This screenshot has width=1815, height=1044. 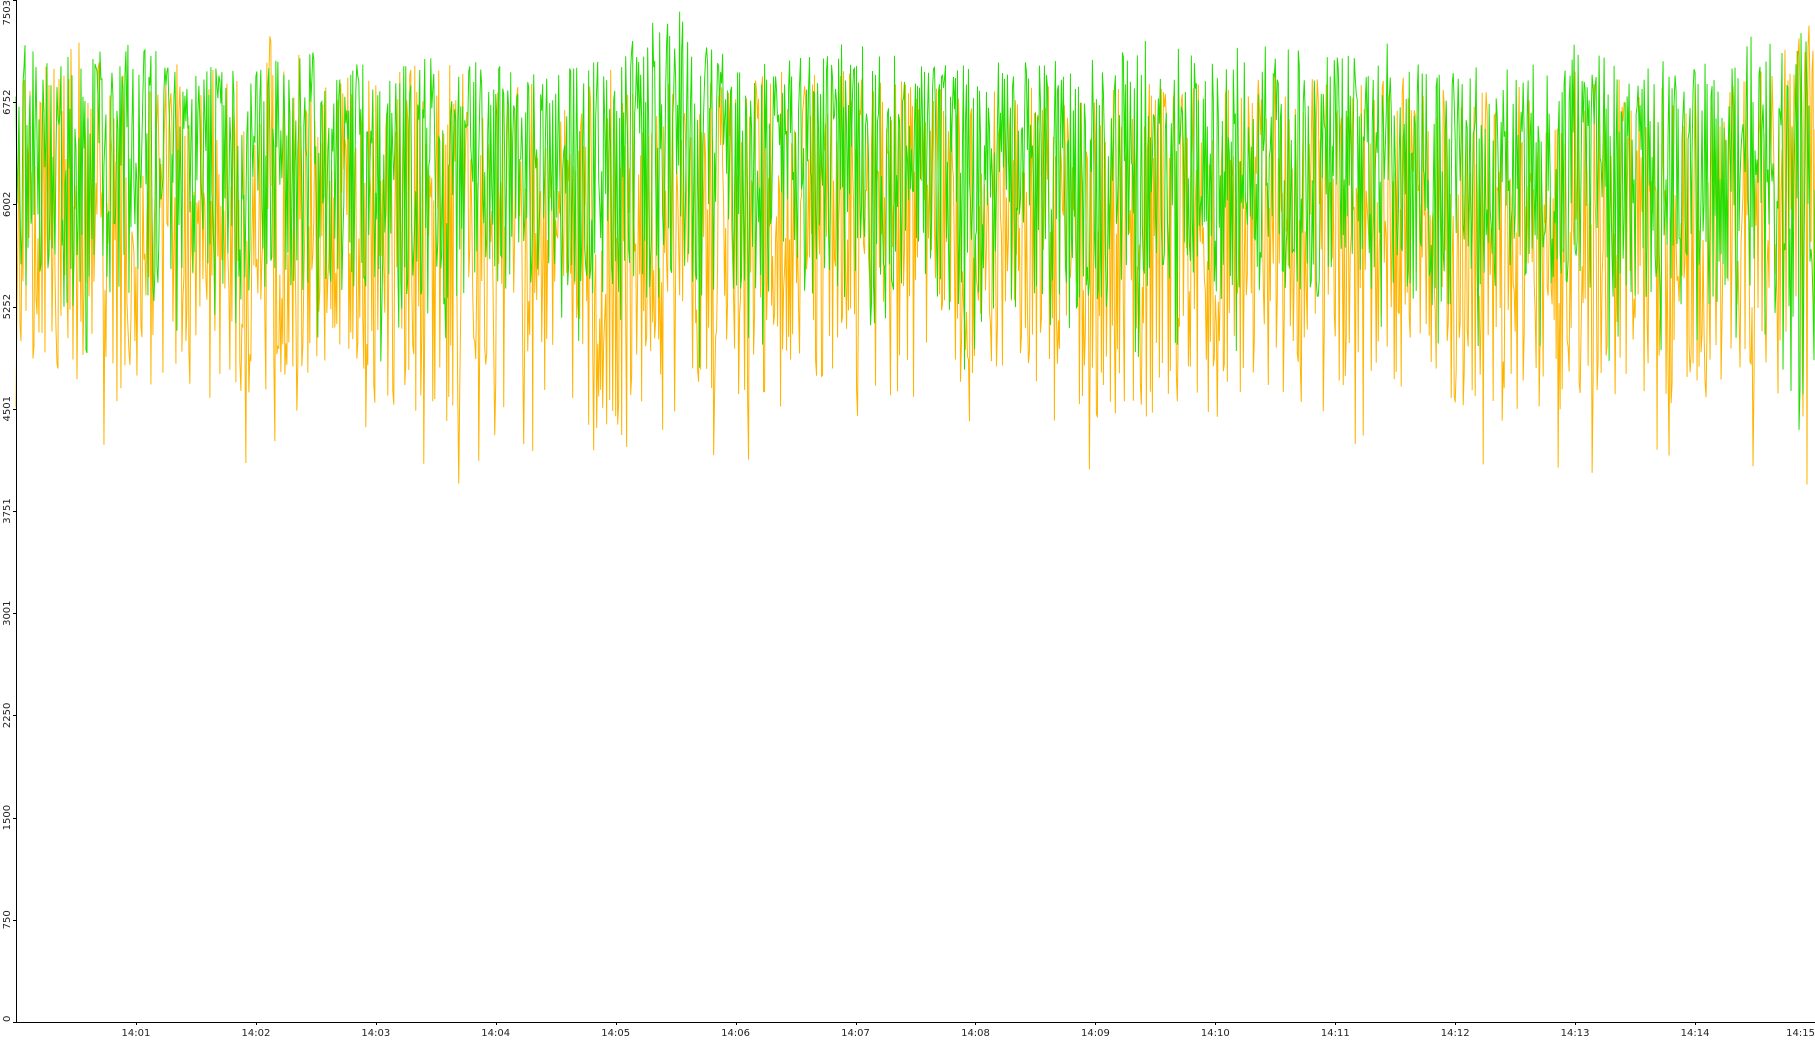 I want to click on y-tick-label: 1500, so click(x=7, y=817).